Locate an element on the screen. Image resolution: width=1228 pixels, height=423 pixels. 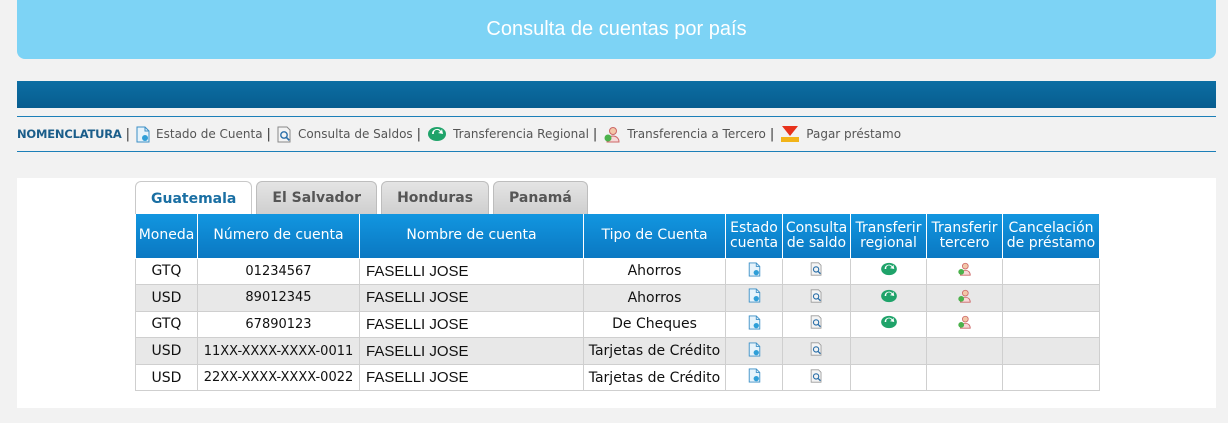
country-tabs: Guatemala El Salvador Honduras Panamá is located at coordinates (361, 198).